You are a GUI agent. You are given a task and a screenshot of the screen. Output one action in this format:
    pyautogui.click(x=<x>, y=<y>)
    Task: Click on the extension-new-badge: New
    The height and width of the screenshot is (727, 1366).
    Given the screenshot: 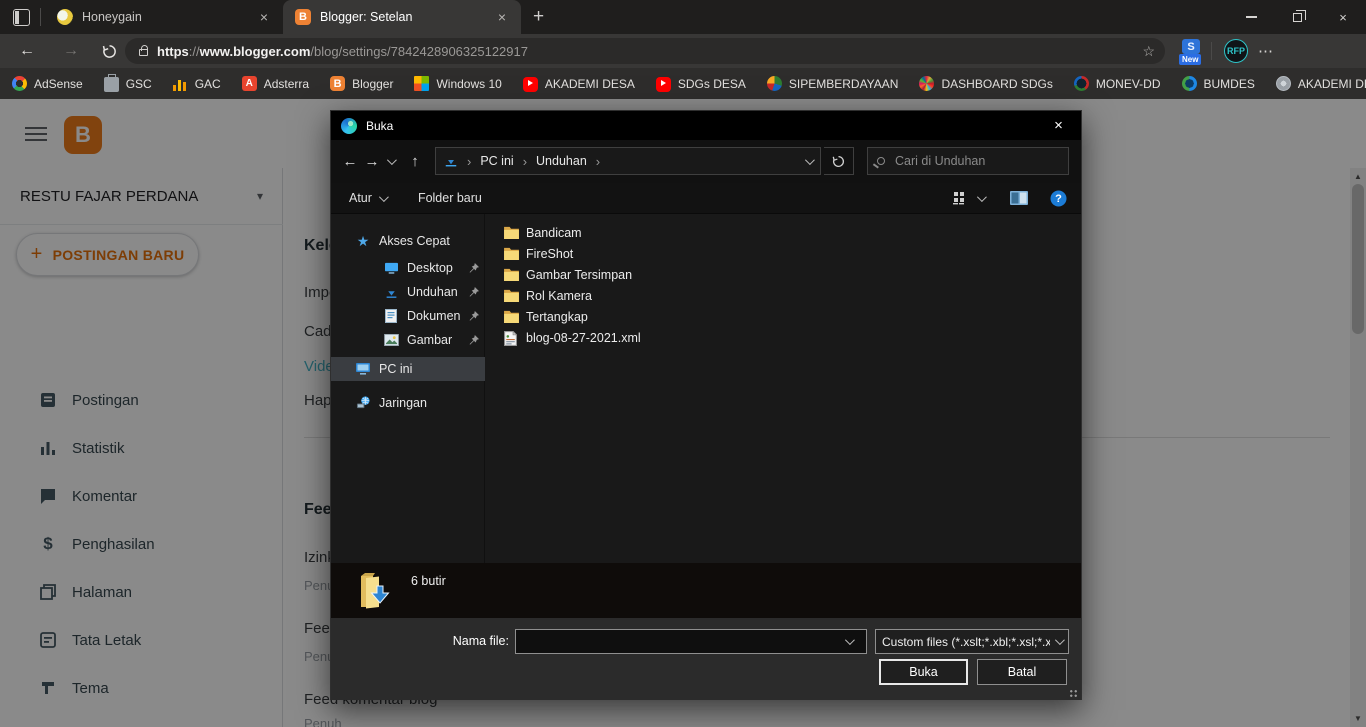 What is the action you would take?
    pyautogui.click(x=1190, y=59)
    